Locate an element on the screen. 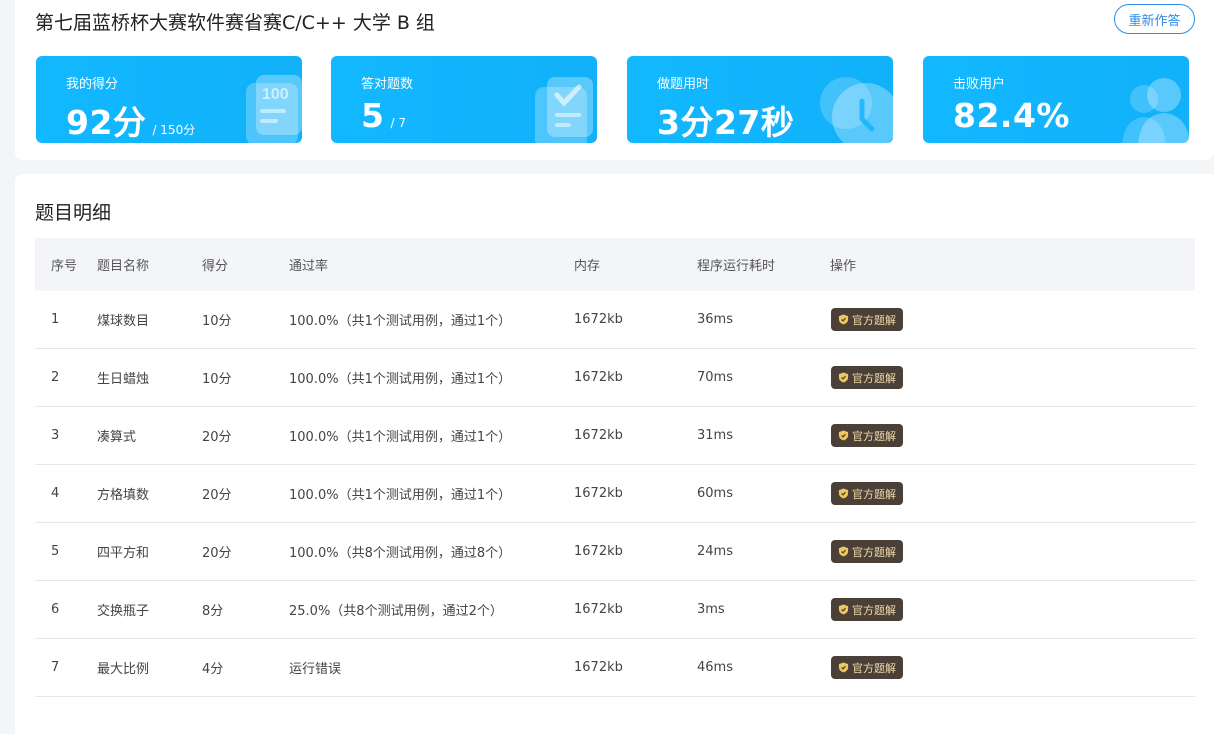 Image resolution: width=1214 pixels, height=734 pixels. problem-name: 四平方和 is located at coordinates (123, 553).